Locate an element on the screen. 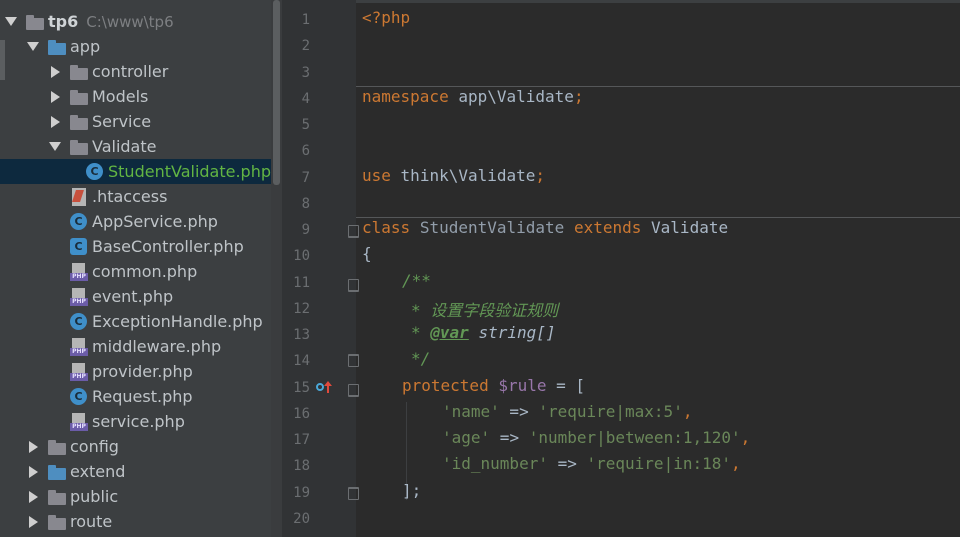 This screenshot has height=537, width=960. scrollbar-thumb is located at coordinates (276, 92).